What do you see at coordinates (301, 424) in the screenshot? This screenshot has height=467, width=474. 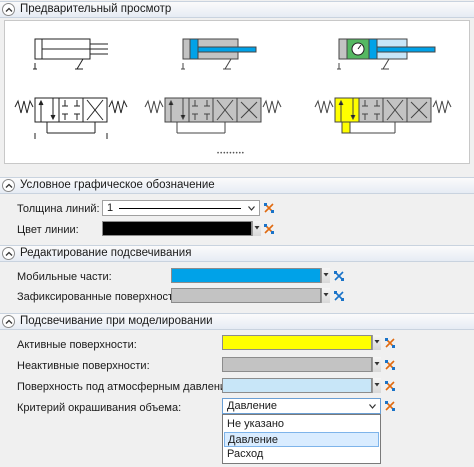 I see `option-not-specified: Не указано` at bounding box center [301, 424].